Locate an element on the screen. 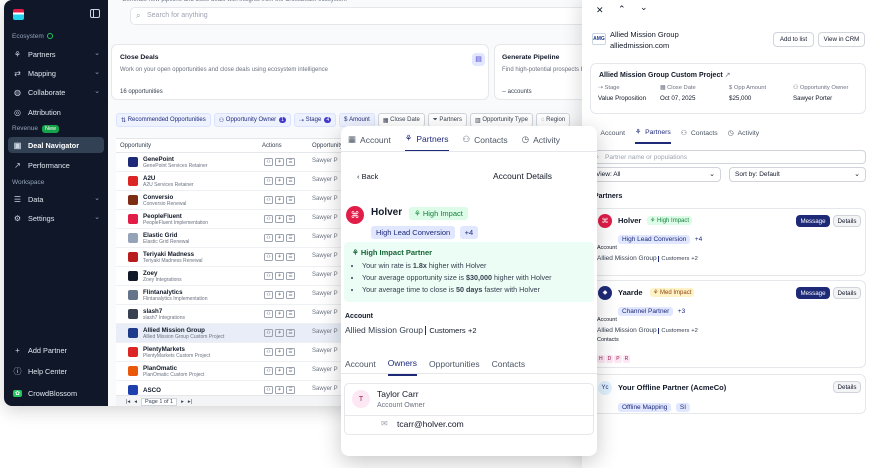 Image resolution: width=874 pixels, height=468 pixels. next-page-icon: ▸ is located at coordinates (182, 402).